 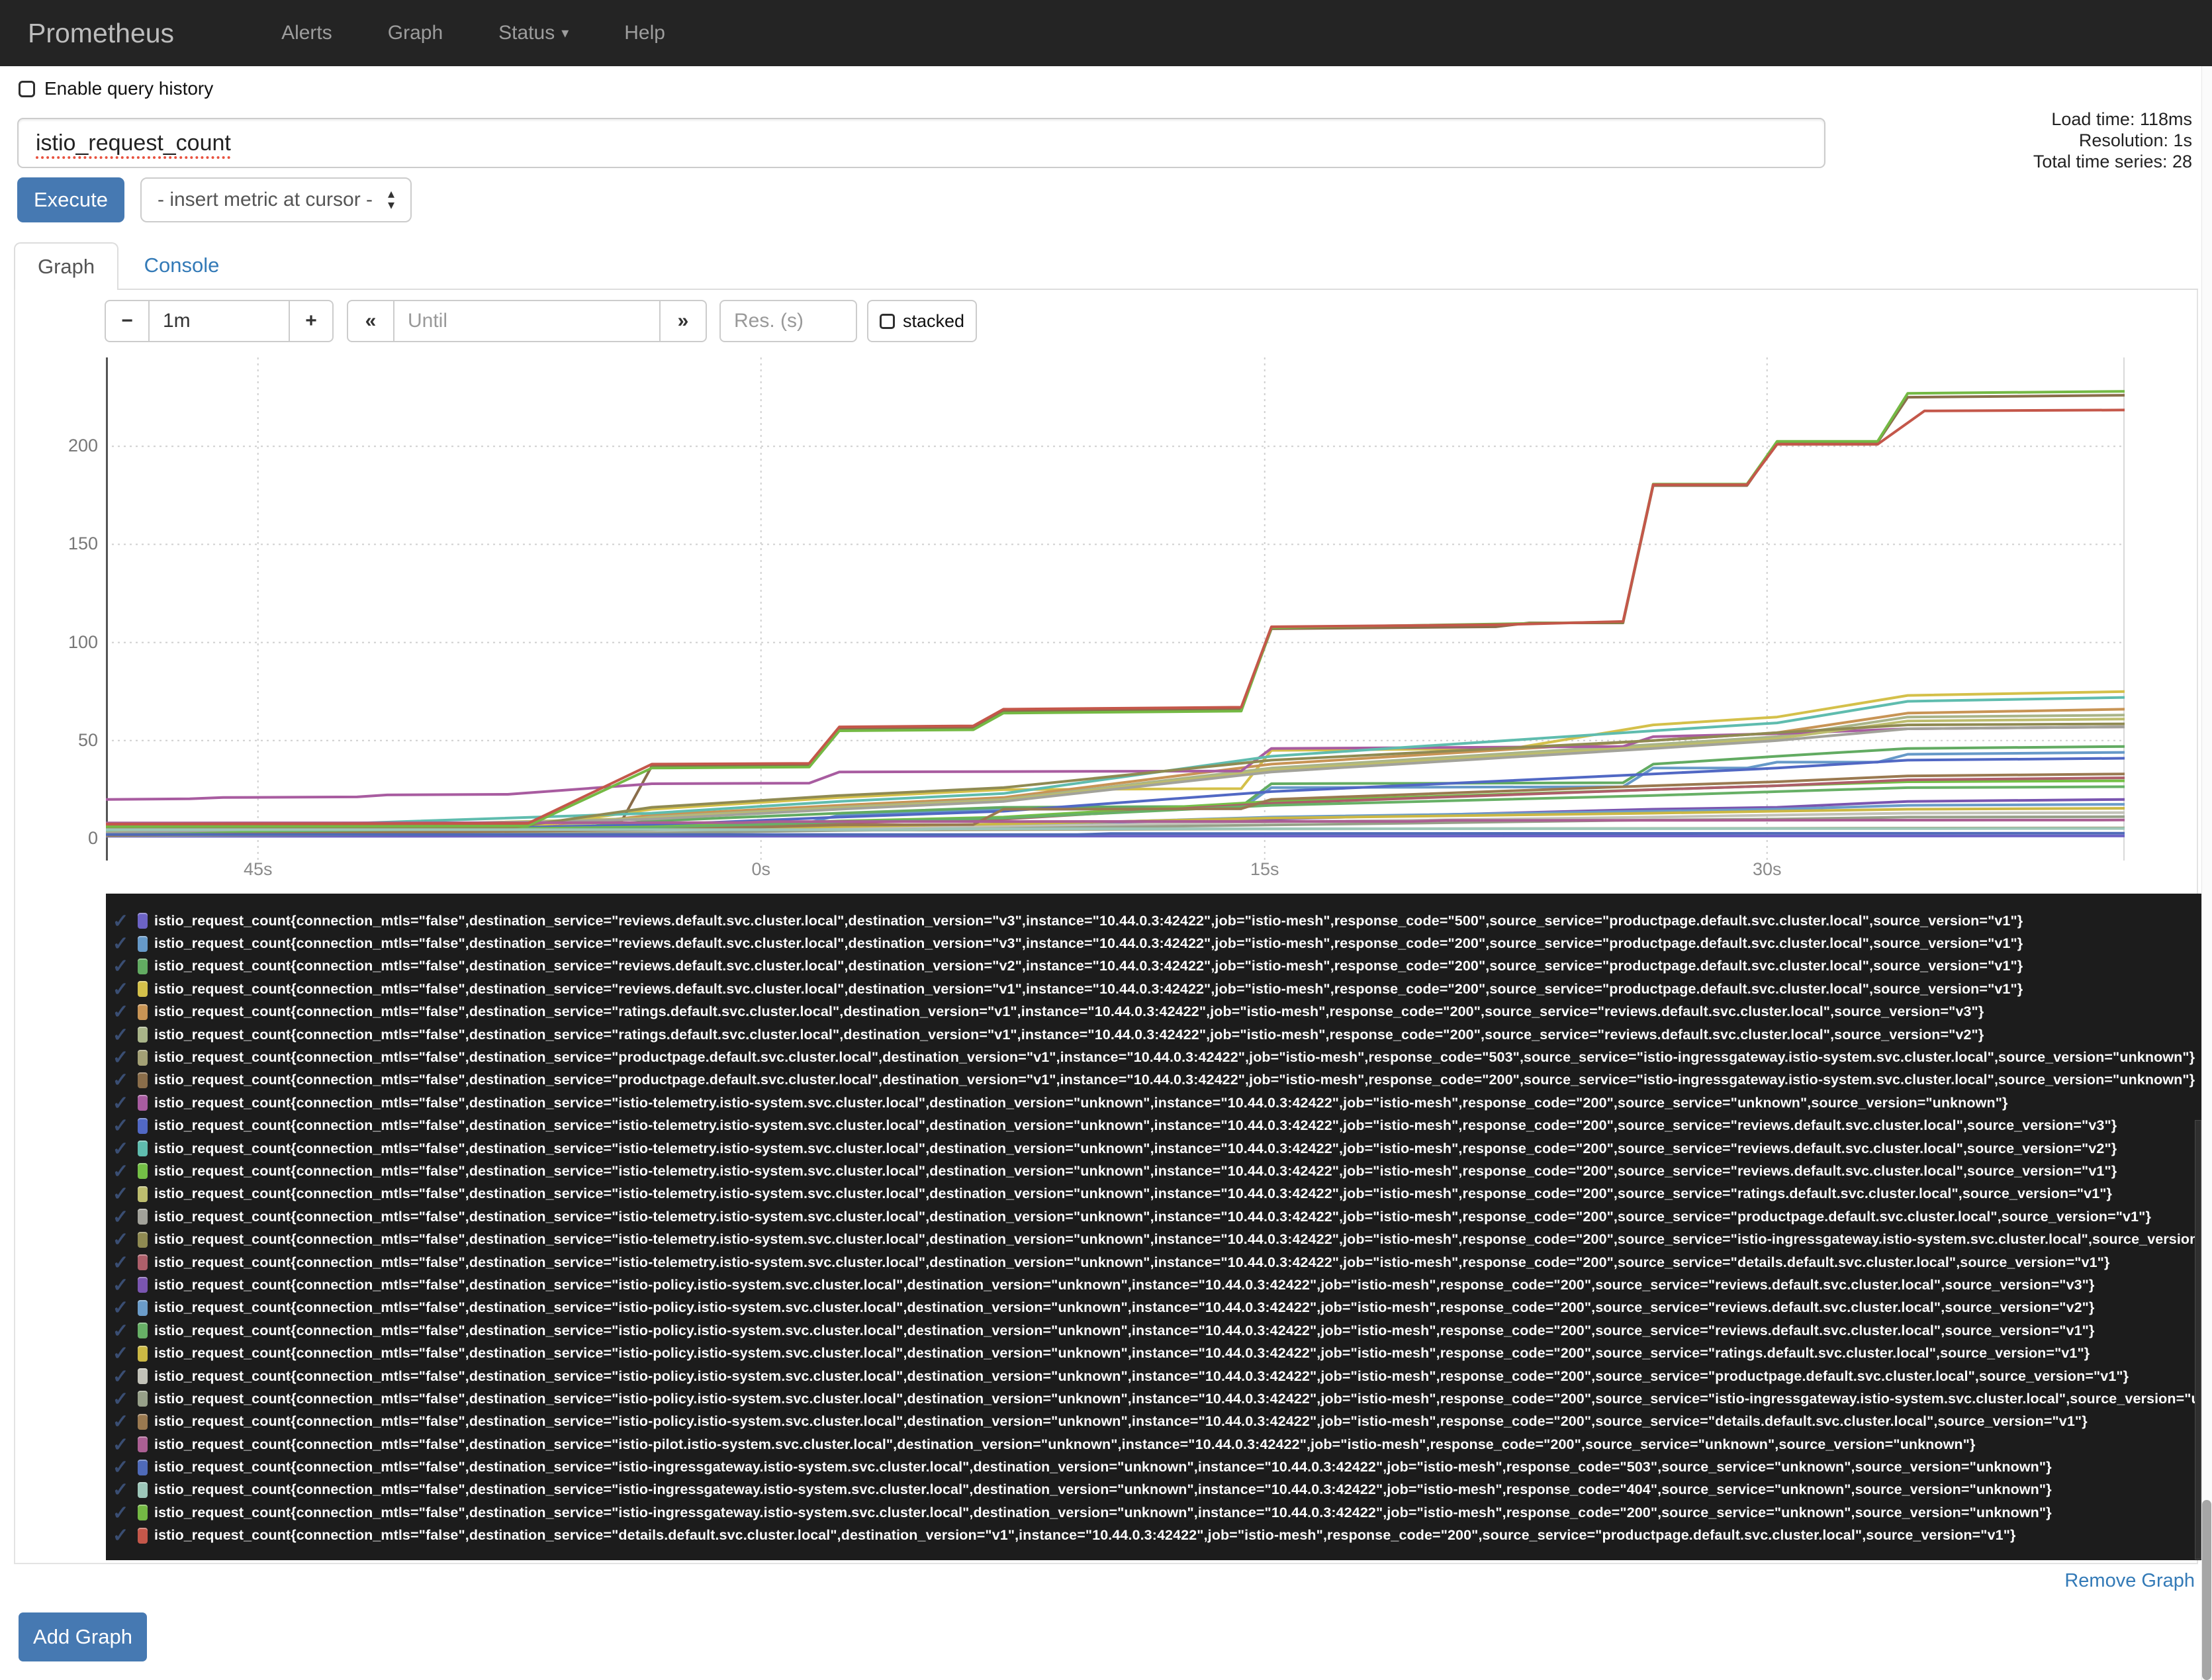 What do you see at coordinates (2135, 140) in the screenshot?
I see `resolution: Resolution: 1s` at bounding box center [2135, 140].